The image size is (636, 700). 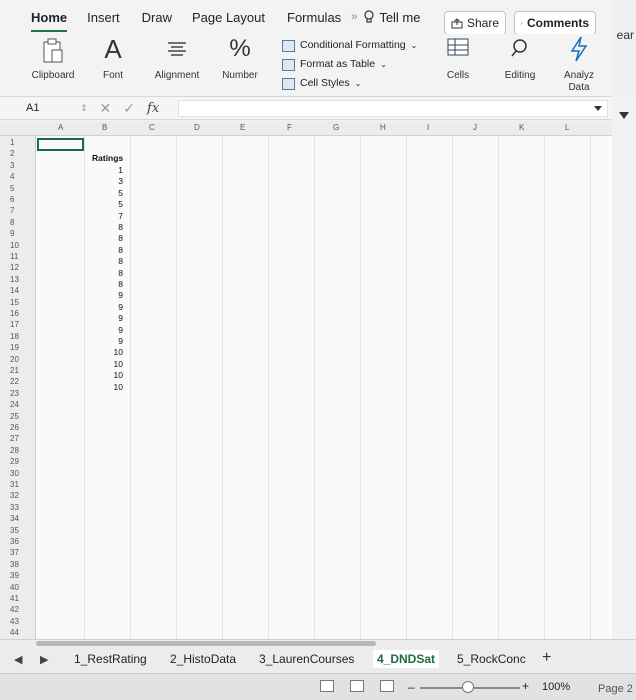 I want to click on row-header: 6, so click(x=22, y=199).